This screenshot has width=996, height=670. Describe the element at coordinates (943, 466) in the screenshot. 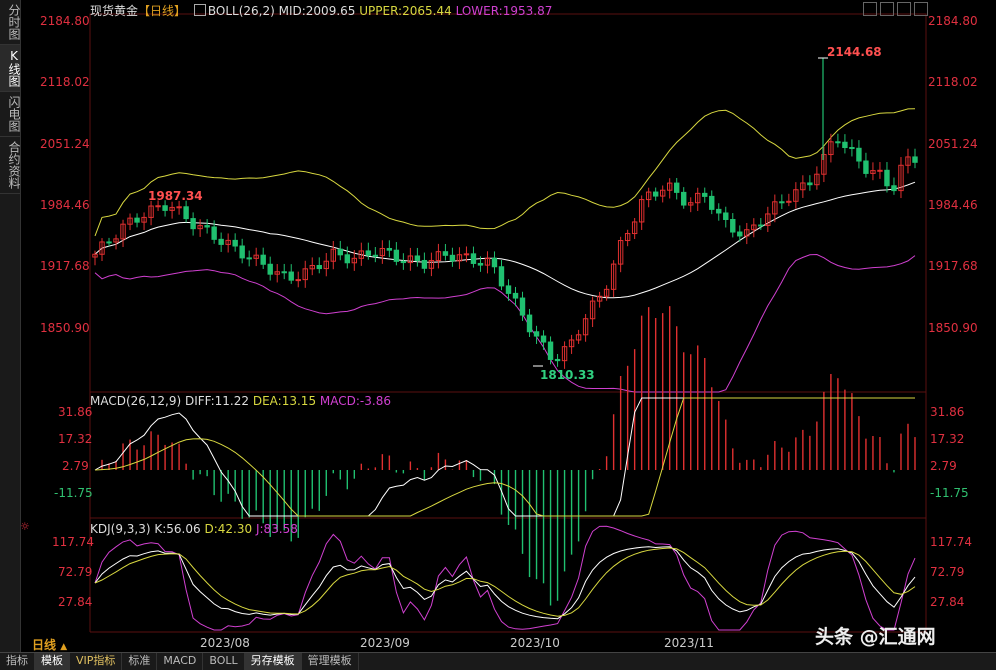

I see `macd-axis-right-2: 2.79` at that location.